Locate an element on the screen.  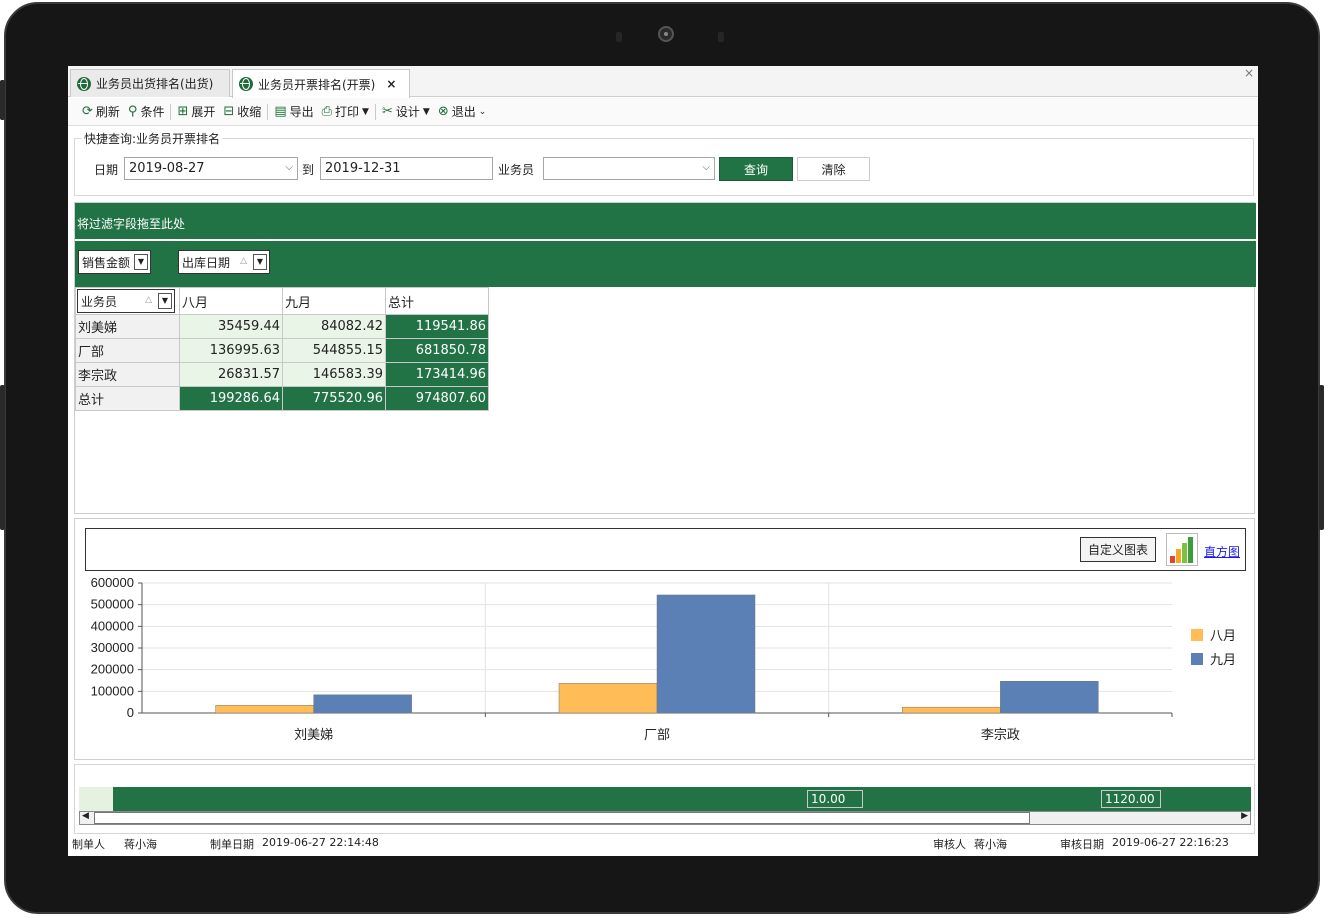
row-field-label: 业务员 is located at coordinates (99, 301).